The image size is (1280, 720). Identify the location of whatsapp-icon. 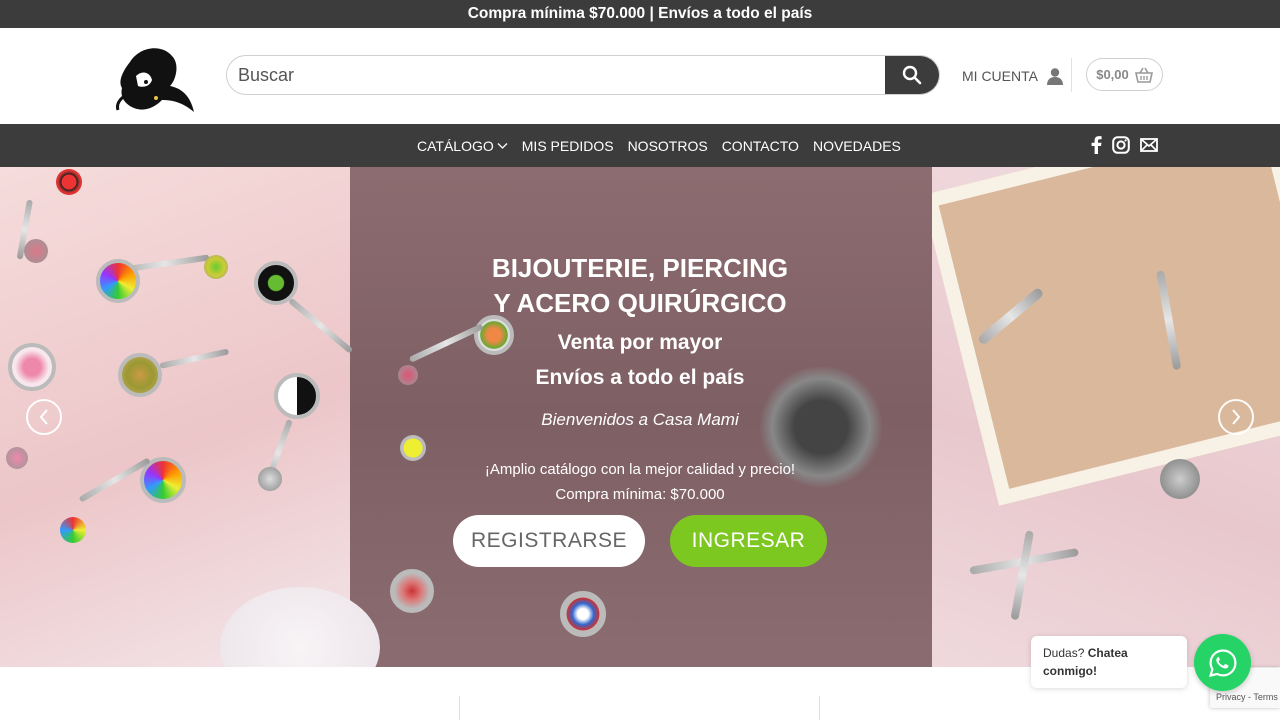
(1222, 662).